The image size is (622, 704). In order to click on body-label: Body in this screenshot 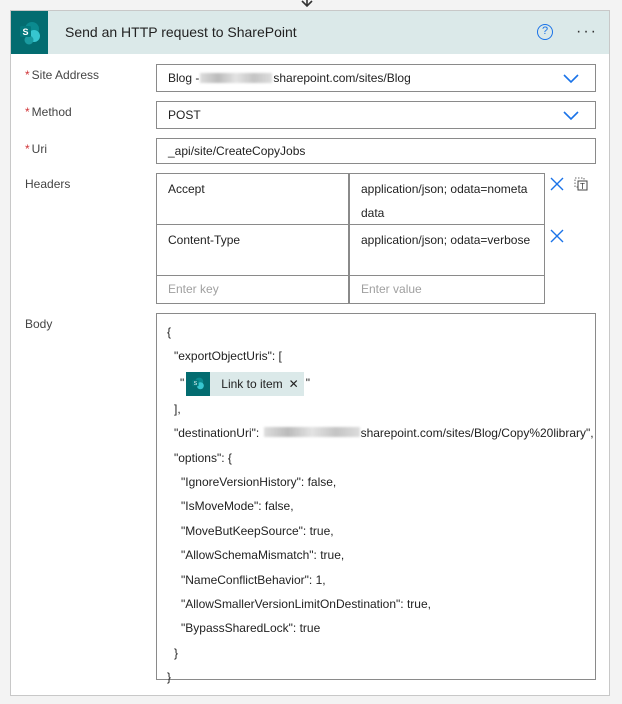, I will do `click(39, 324)`.